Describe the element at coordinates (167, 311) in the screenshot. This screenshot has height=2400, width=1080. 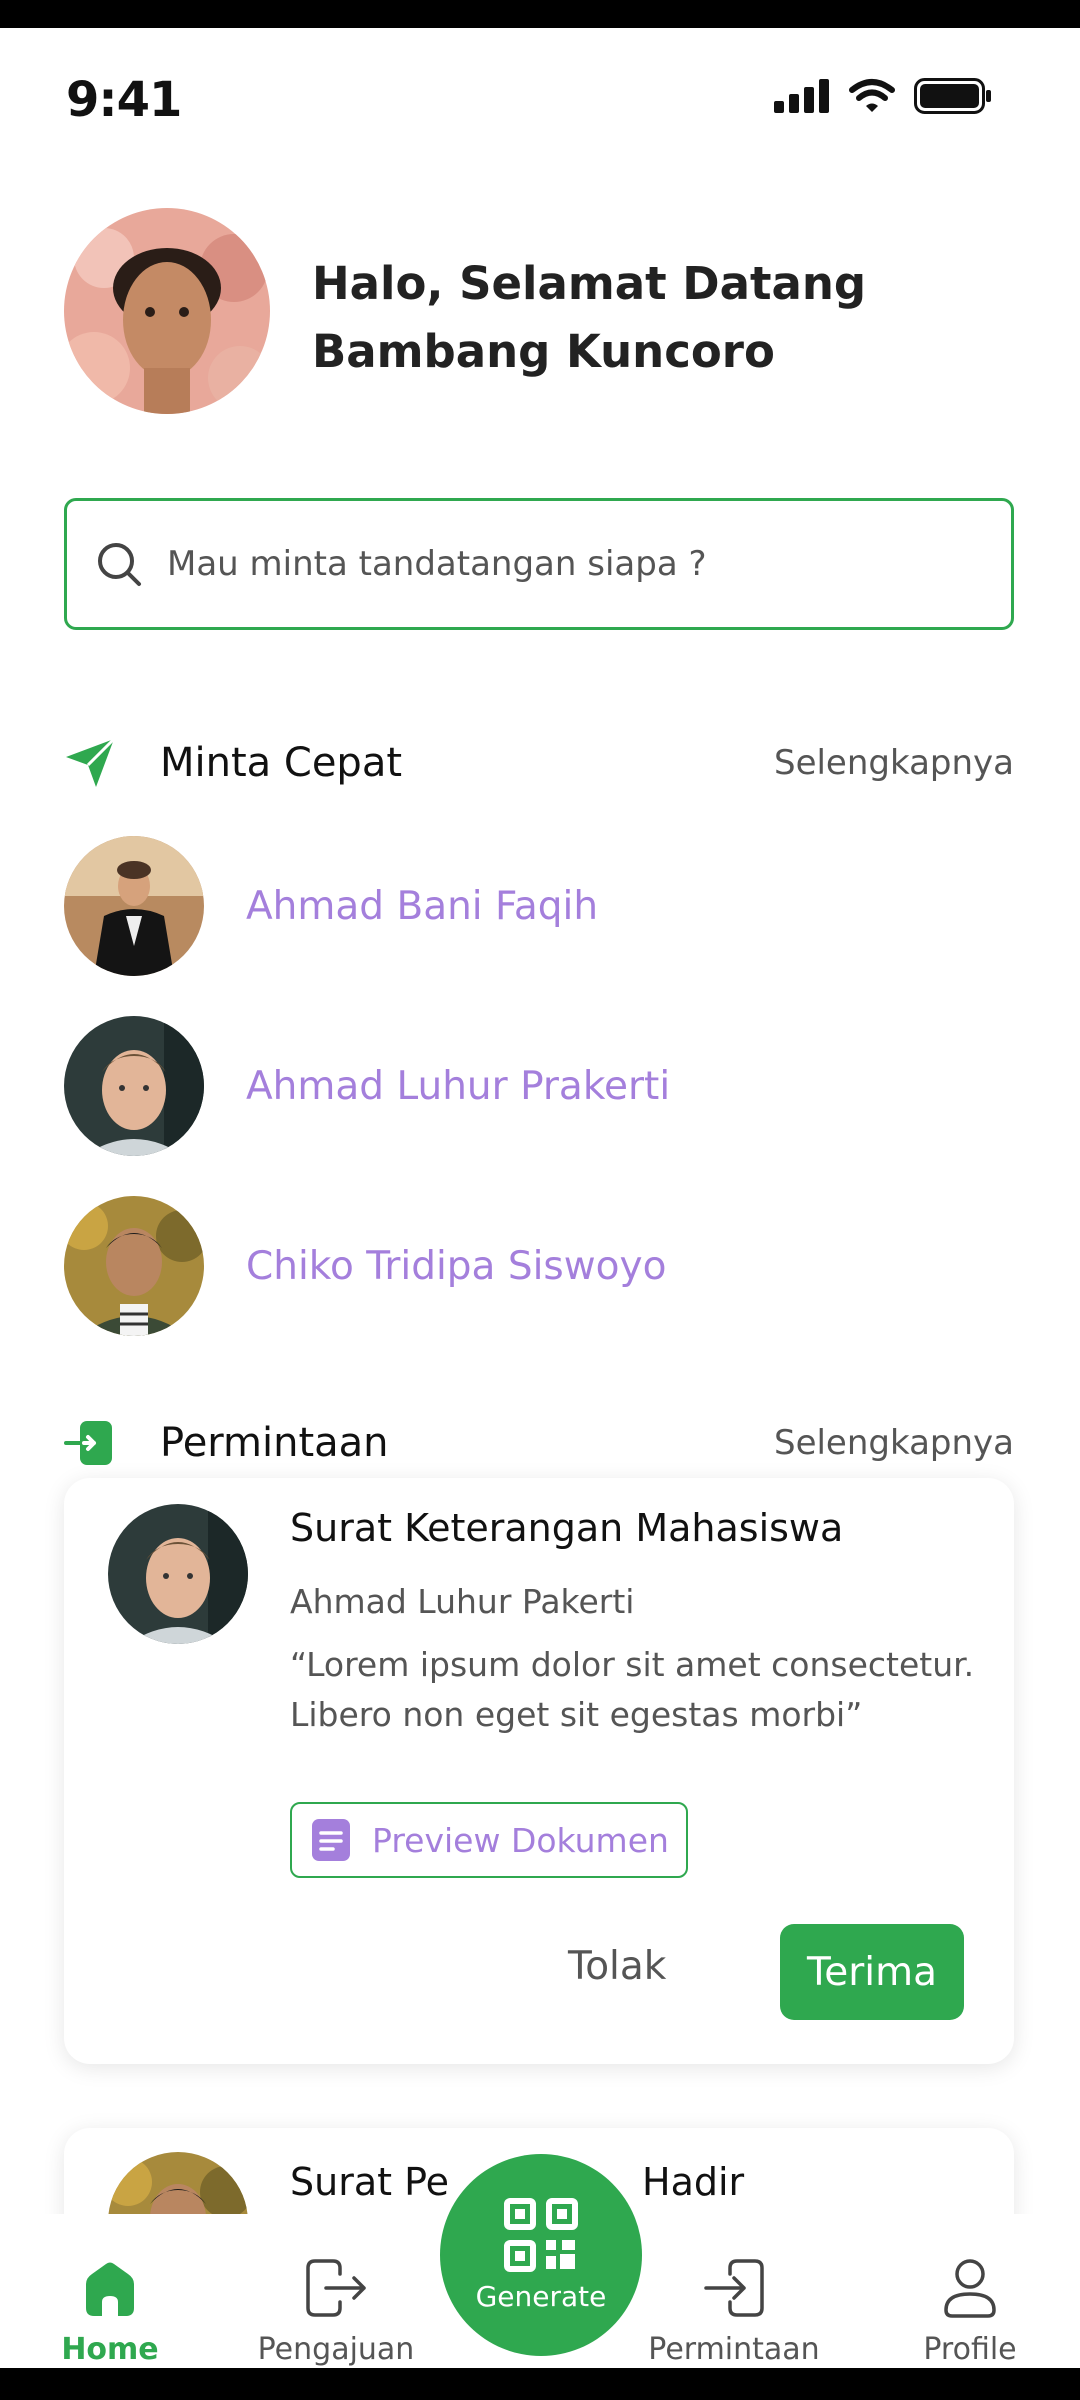
I see `user-avatar` at that location.